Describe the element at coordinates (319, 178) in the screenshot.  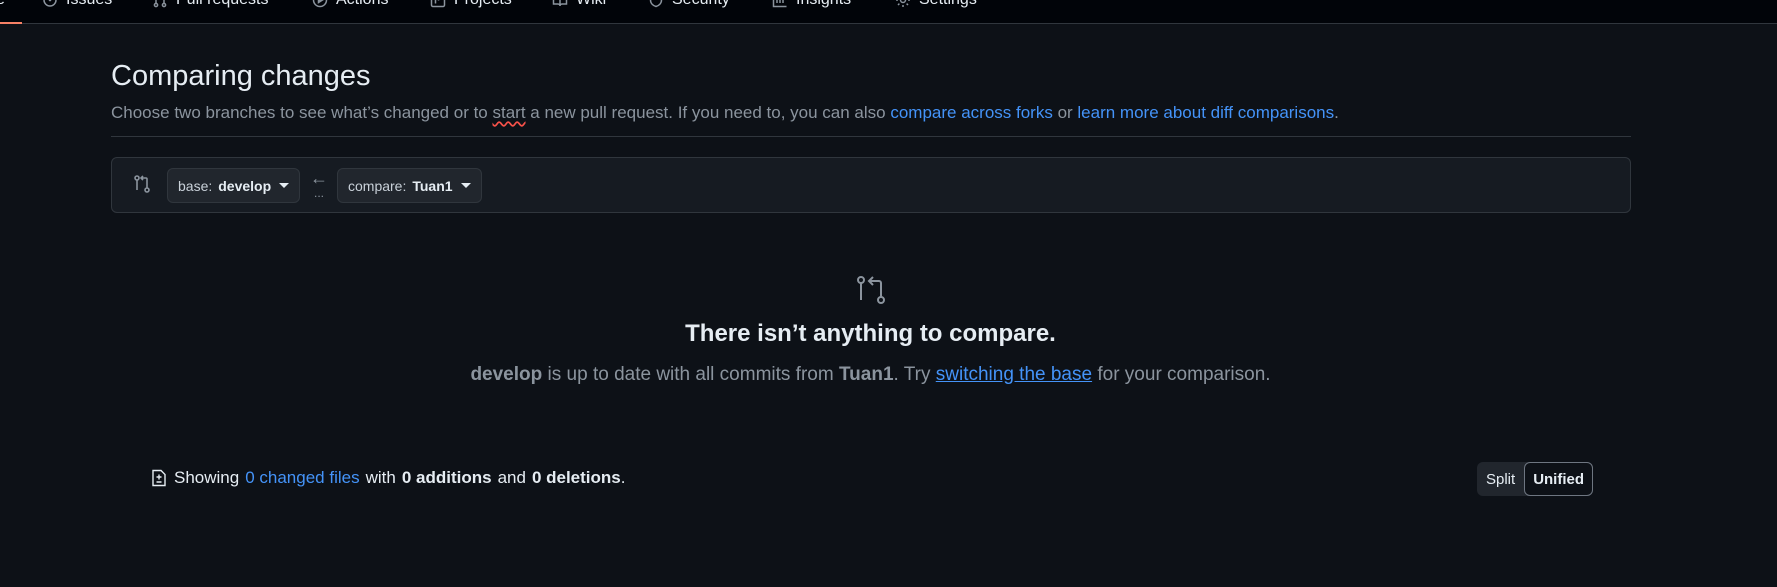
I see `arrow-left-icon: ←` at that location.